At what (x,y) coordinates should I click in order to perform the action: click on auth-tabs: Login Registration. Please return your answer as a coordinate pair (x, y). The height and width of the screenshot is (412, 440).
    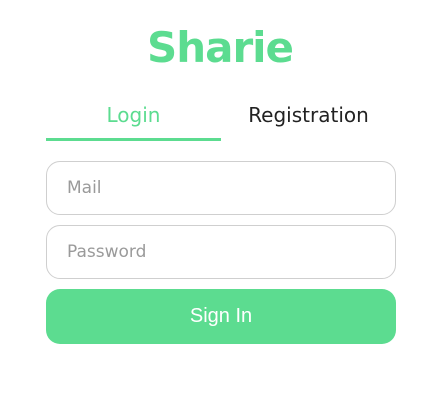
    Looking at the image, I should click on (221, 120).